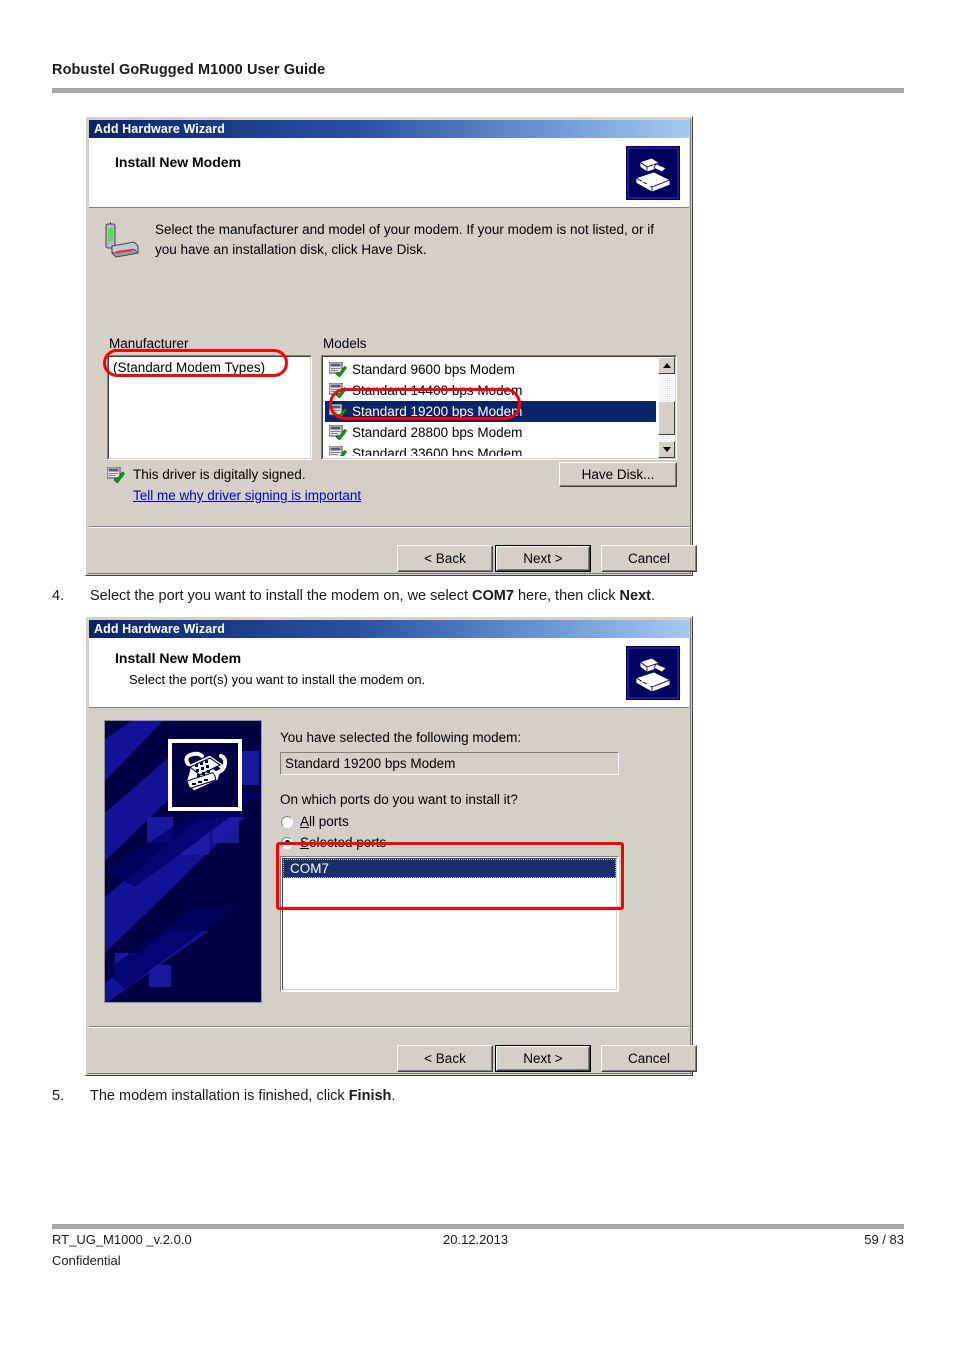 The height and width of the screenshot is (1350, 954). What do you see at coordinates (115, 475) in the screenshot?
I see `digital-signature-icon` at bounding box center [115, 475].